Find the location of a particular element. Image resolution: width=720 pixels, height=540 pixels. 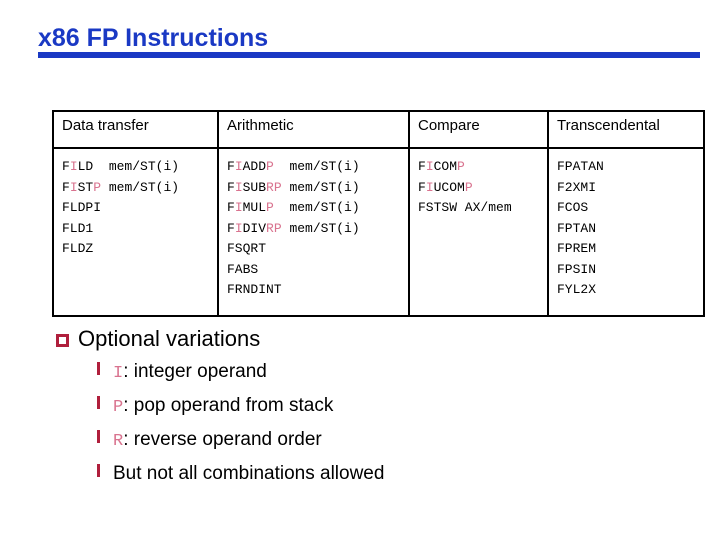

instruction-text: FPSIN is located at coordinates (577, 269).